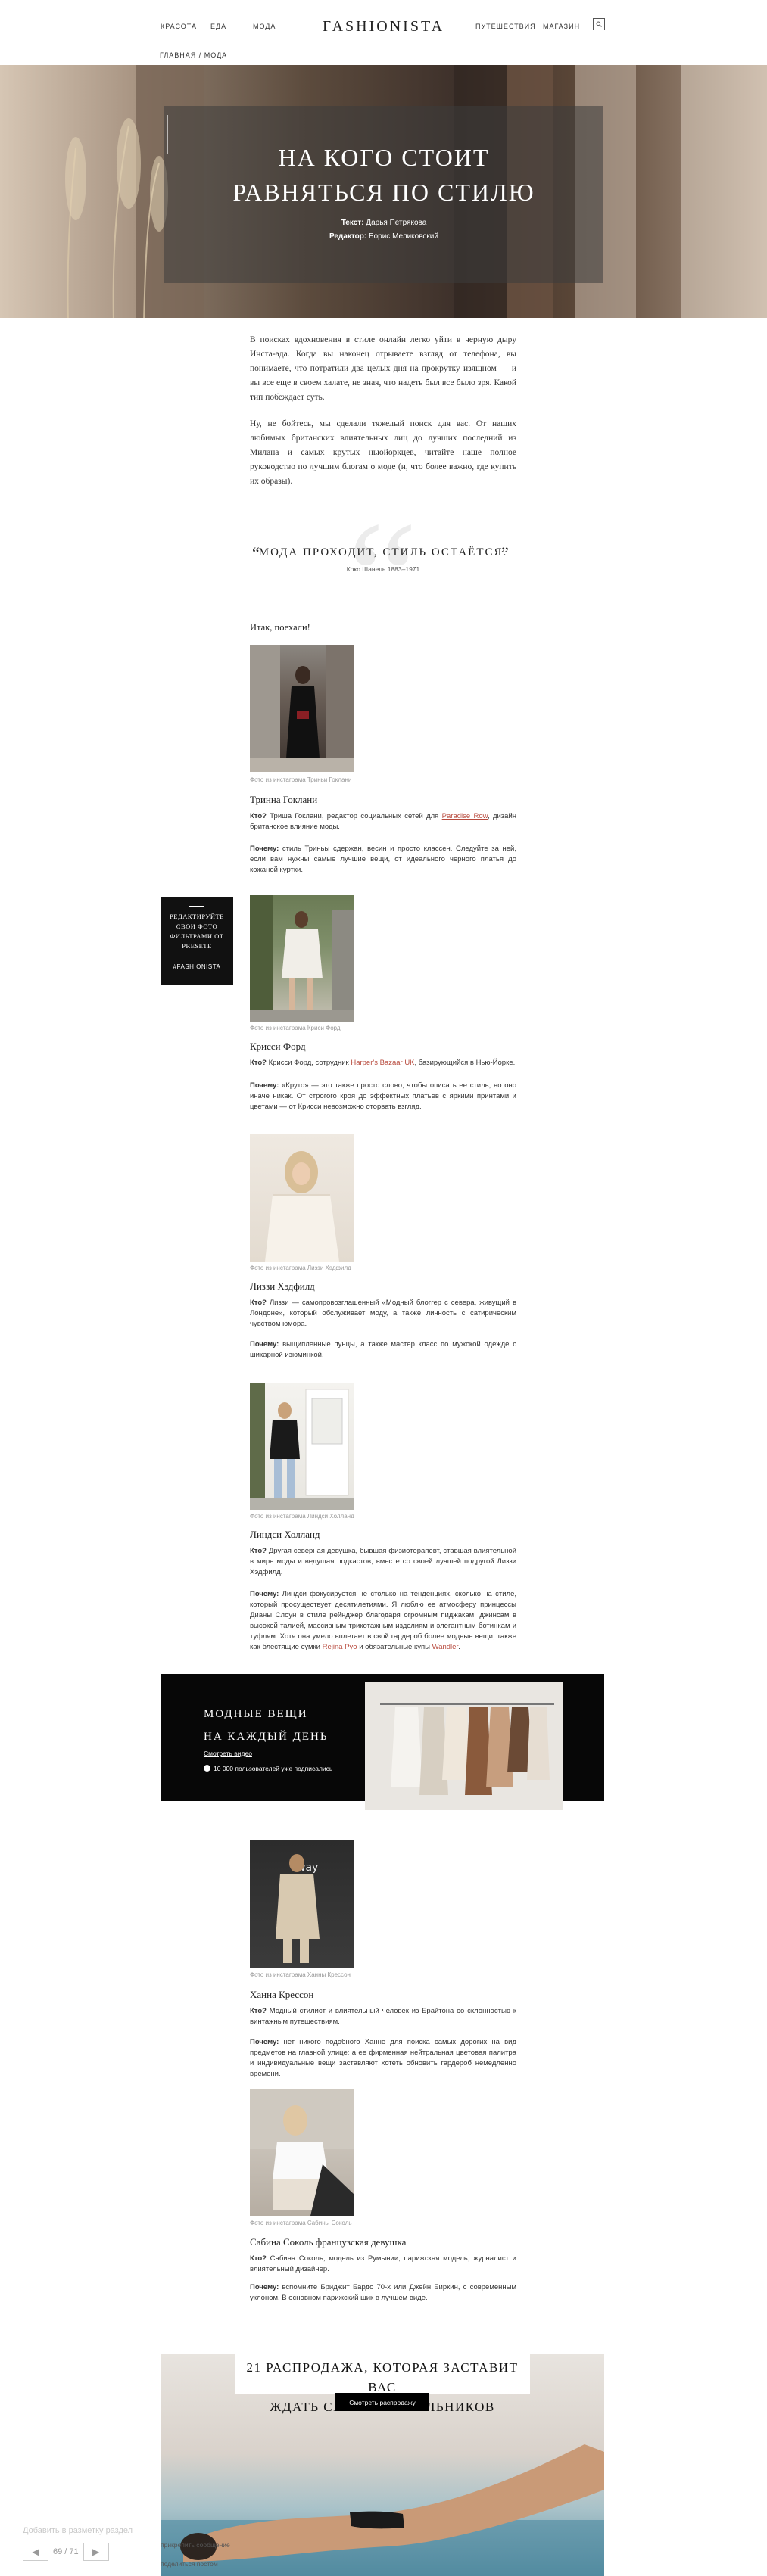 The height and width of the screenshot is (2576, 767). I want to click on gallery-note: Добавить в разметку раздел, so click(78, 2530).